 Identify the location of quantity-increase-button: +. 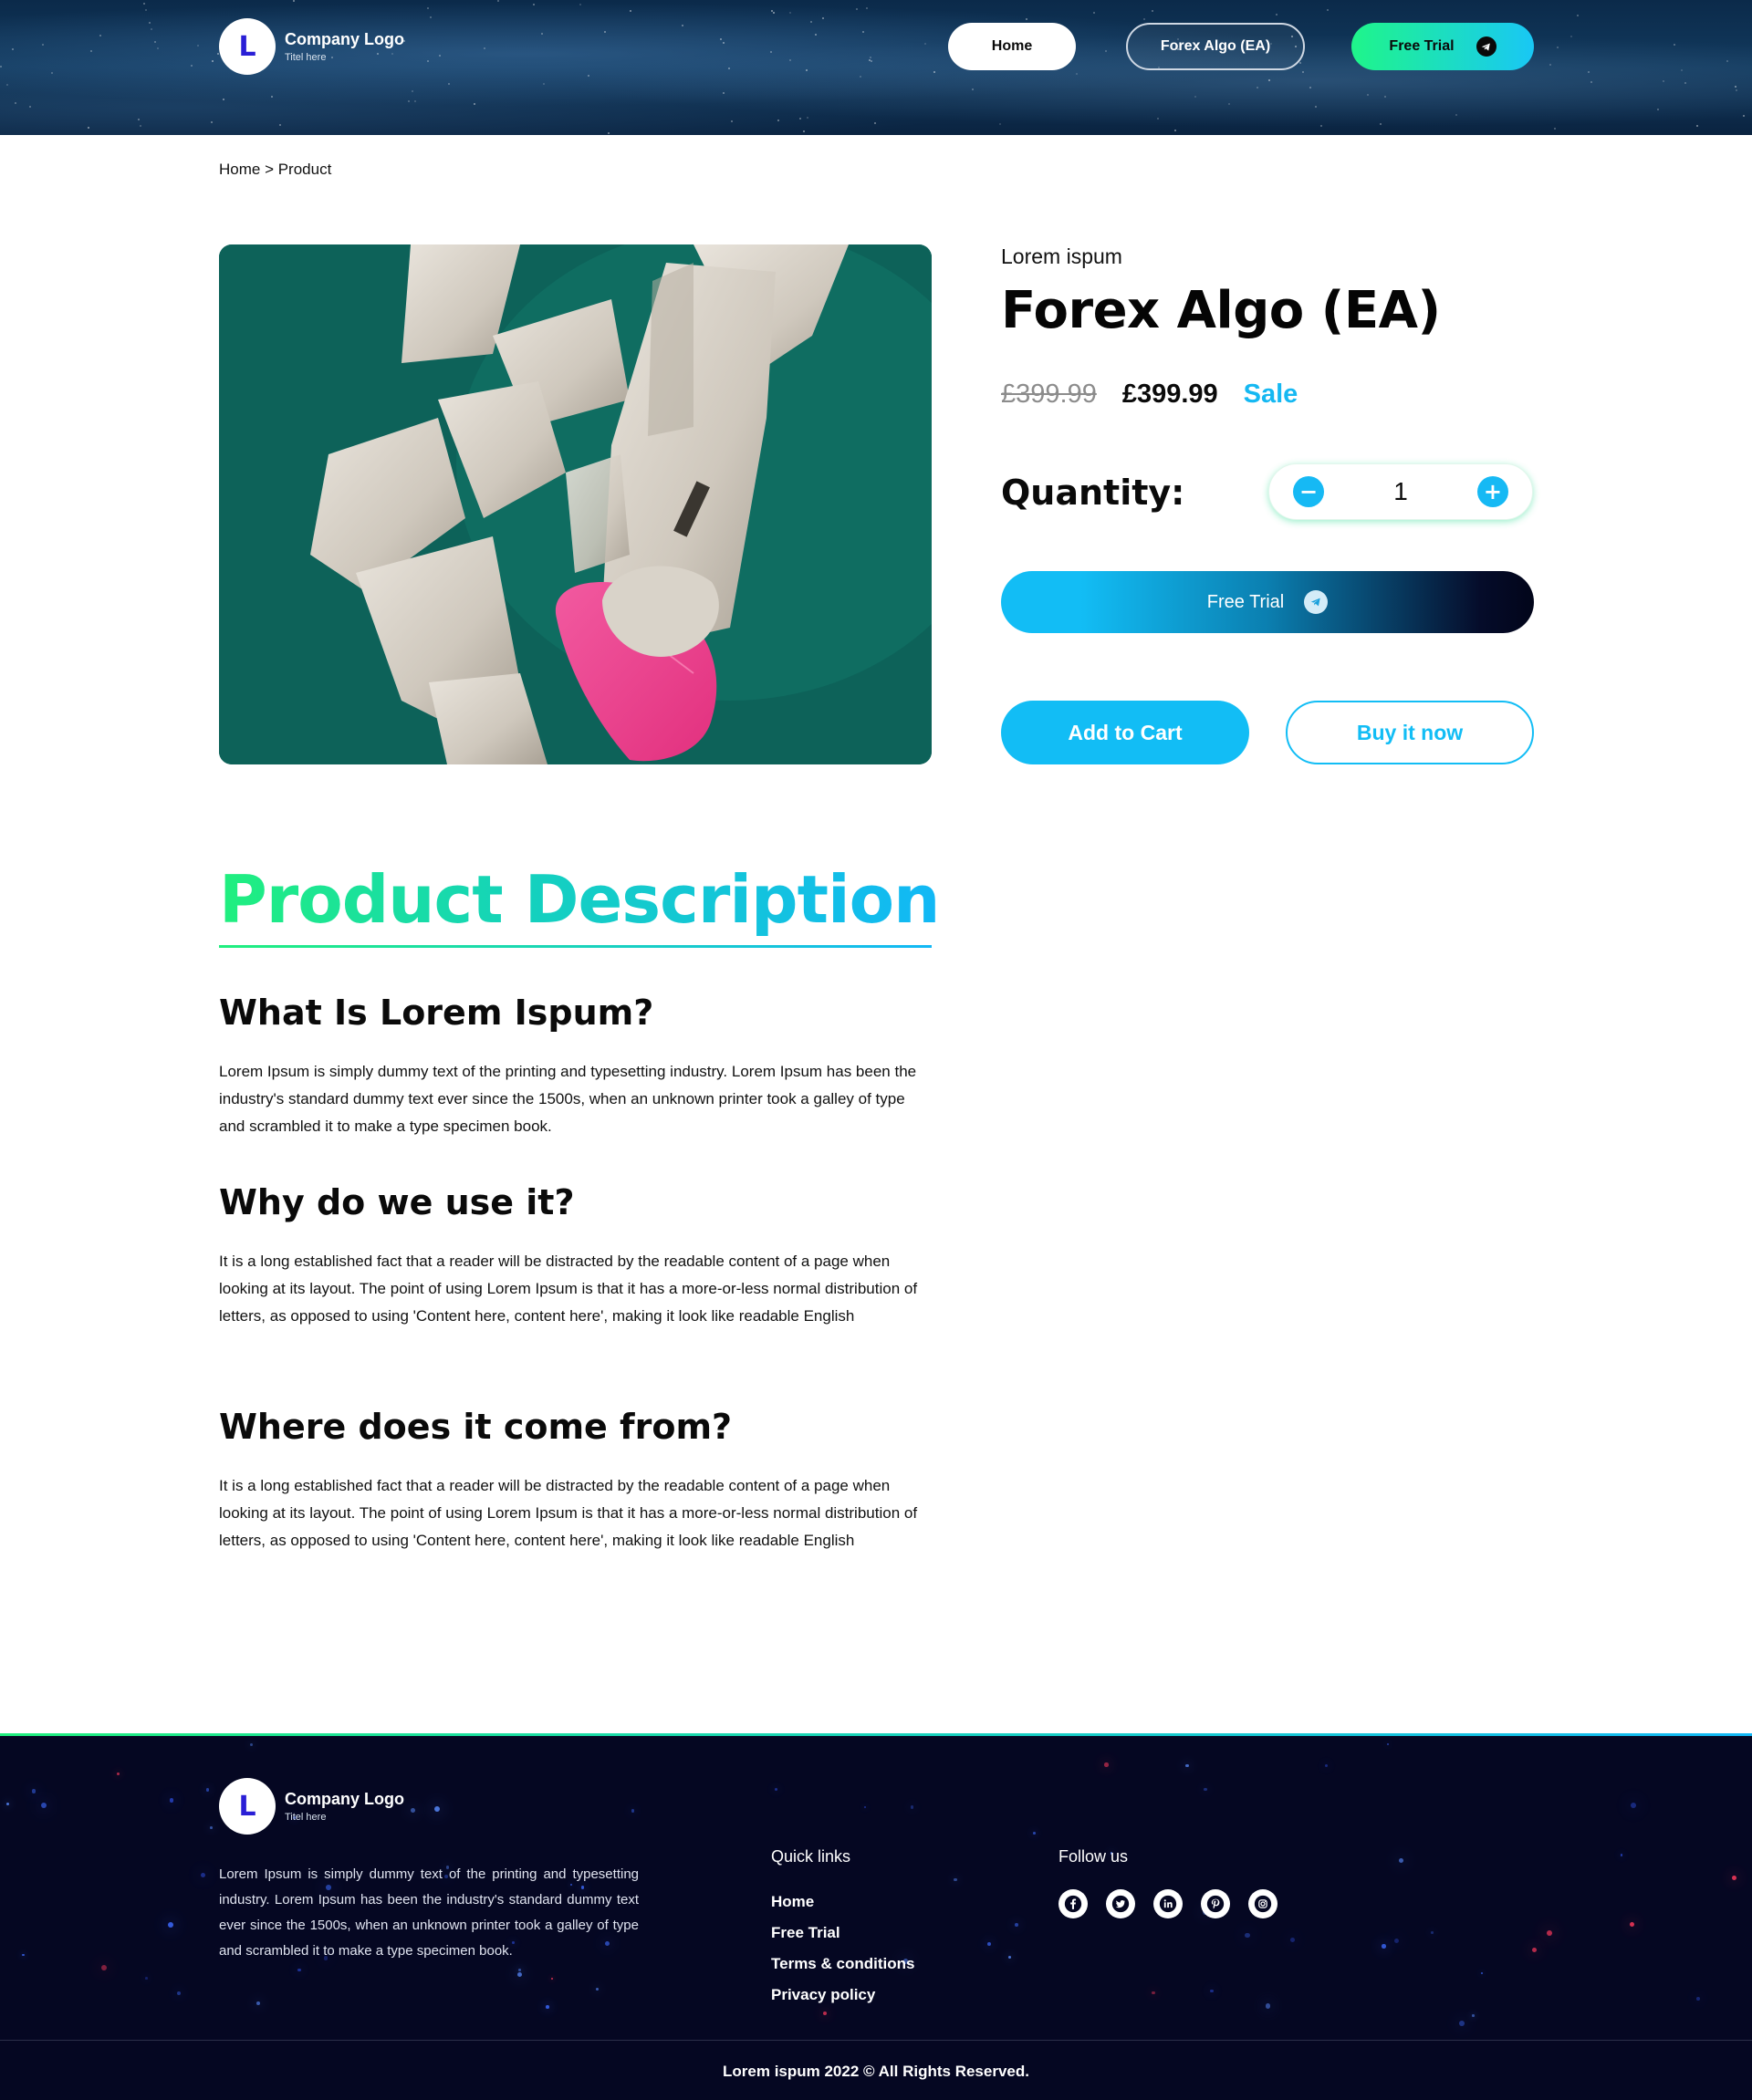
(1492, 492).